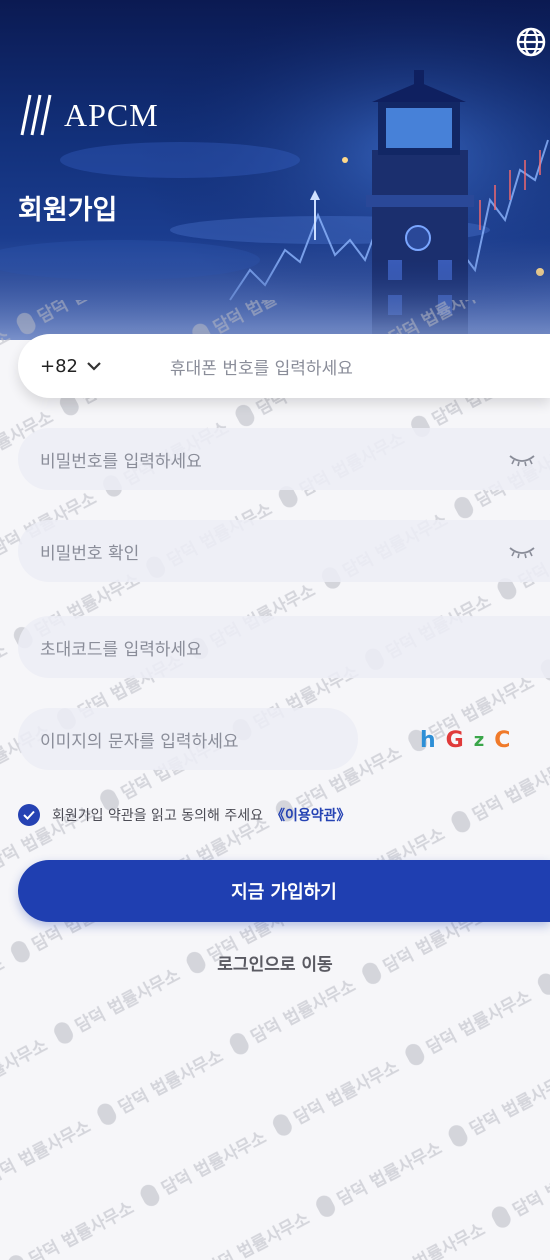 Image resolution: width=550 pixels, height=1260 pixels. What do you see at coordinates (110, 459) in the screenshot?
I see `password-input: 비밀번호를 입력하세요` at bounding box center [110, 459].